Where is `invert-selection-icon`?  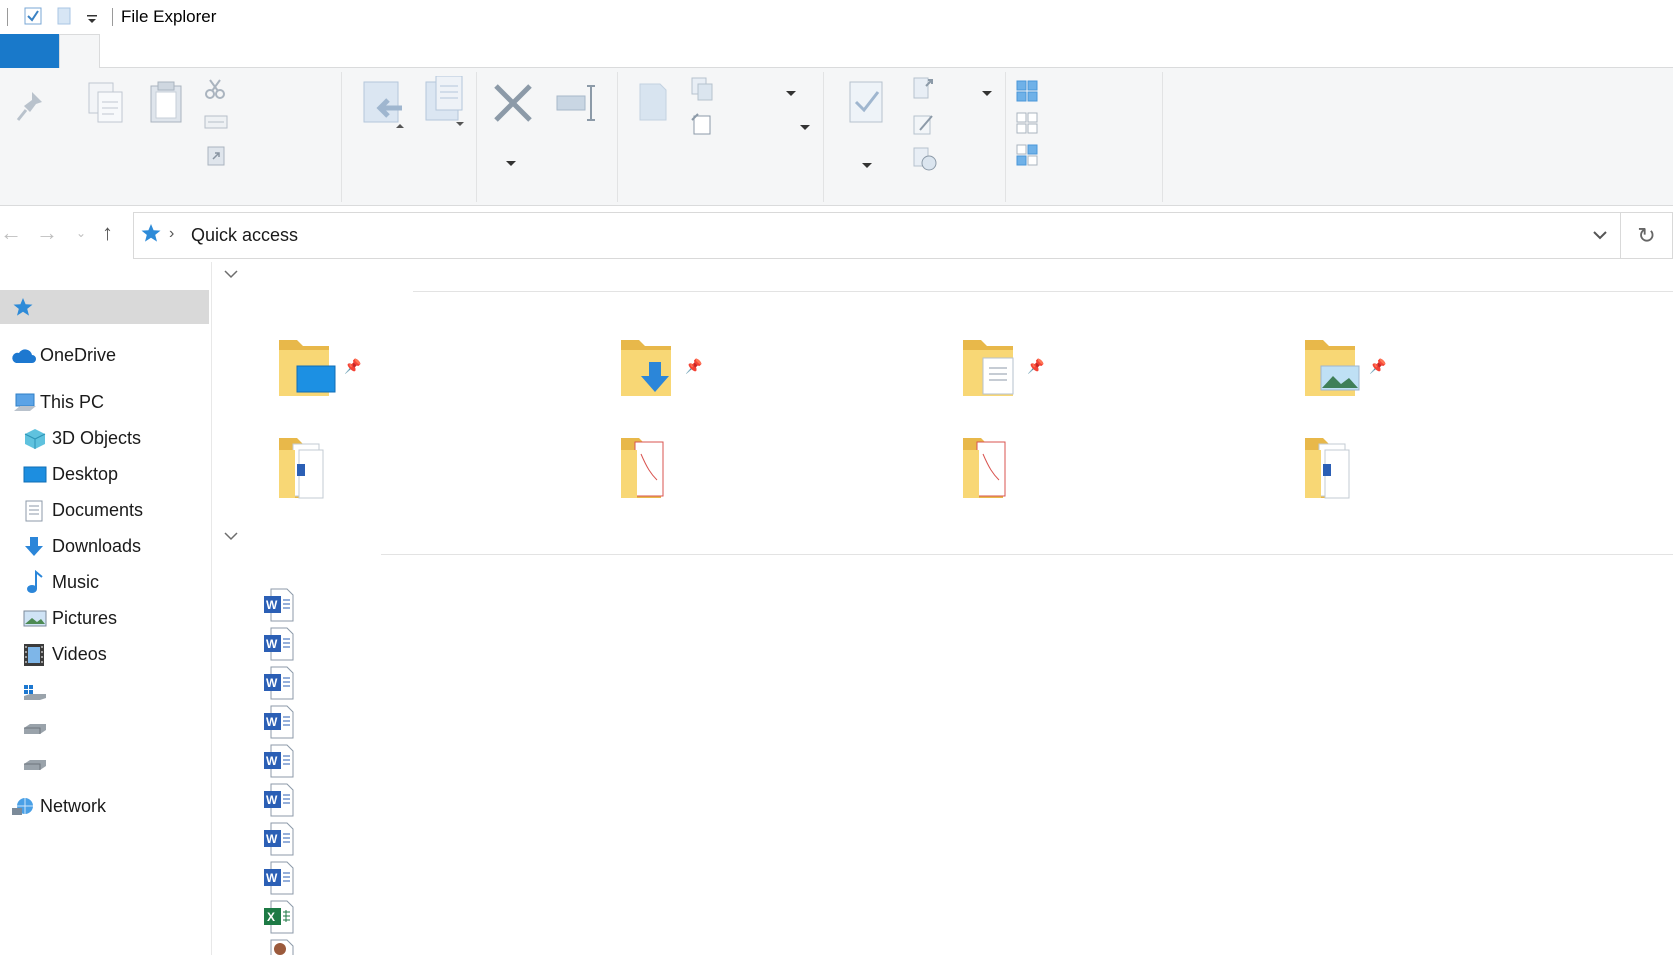 invert-selection-icon is located at coordinates (1027, 157).